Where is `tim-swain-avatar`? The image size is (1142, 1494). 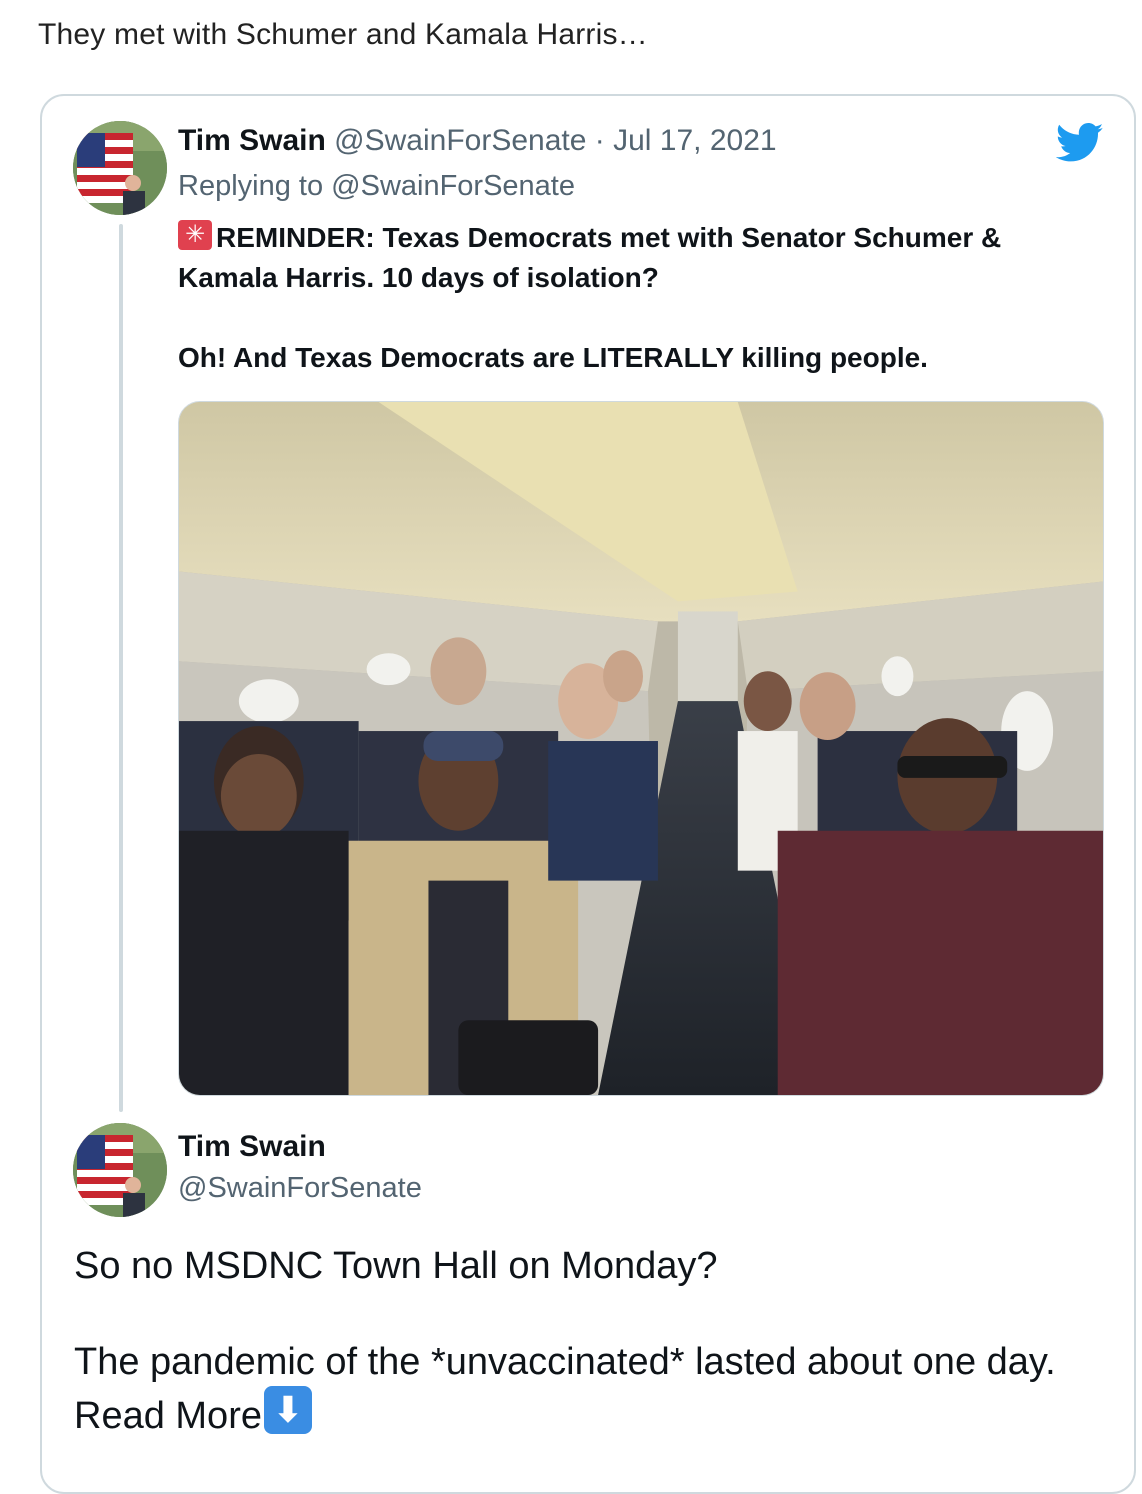
tim-swain-avatar is located at coordinates (120, 168).